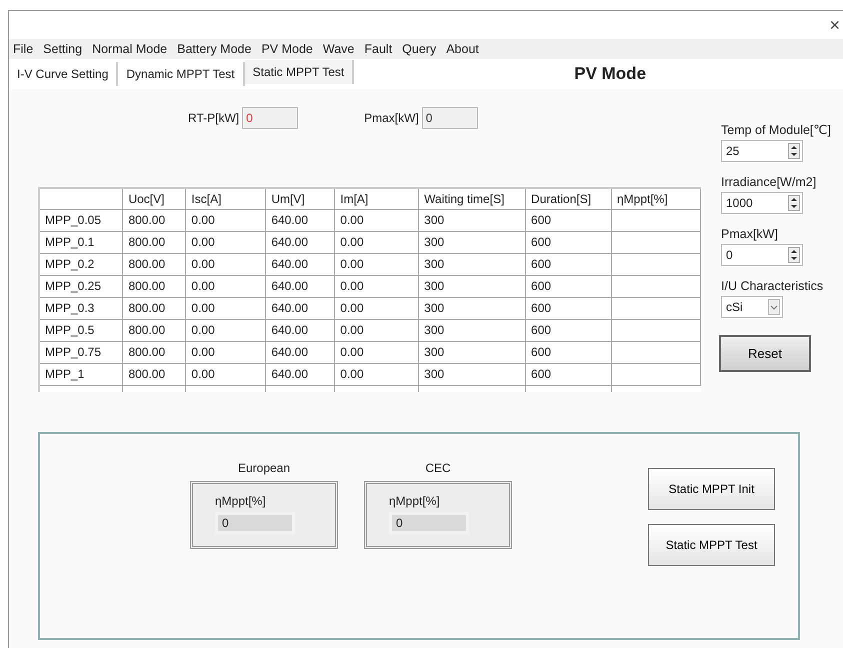 This screenshot has width=843, height=648. I want to click on row-header-cell: MPP_0.75, so click(81, 352).